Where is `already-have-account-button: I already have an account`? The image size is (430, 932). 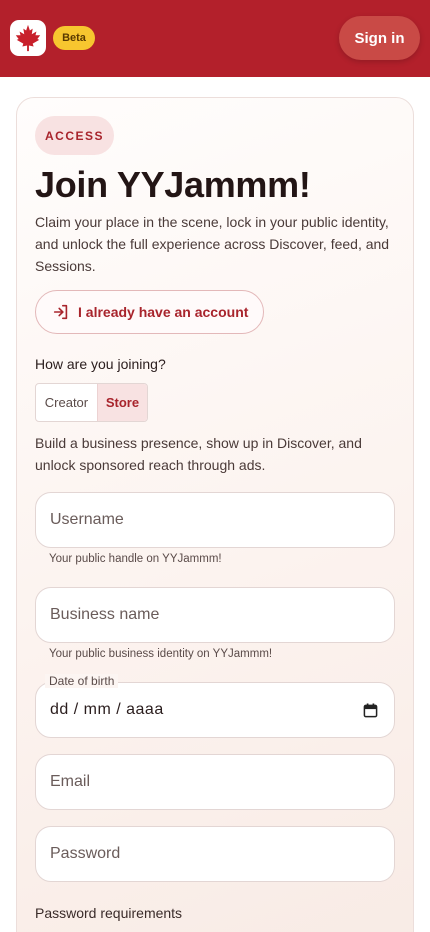
already-have-account-button: I already have an account is located at coordinates (149, 312).